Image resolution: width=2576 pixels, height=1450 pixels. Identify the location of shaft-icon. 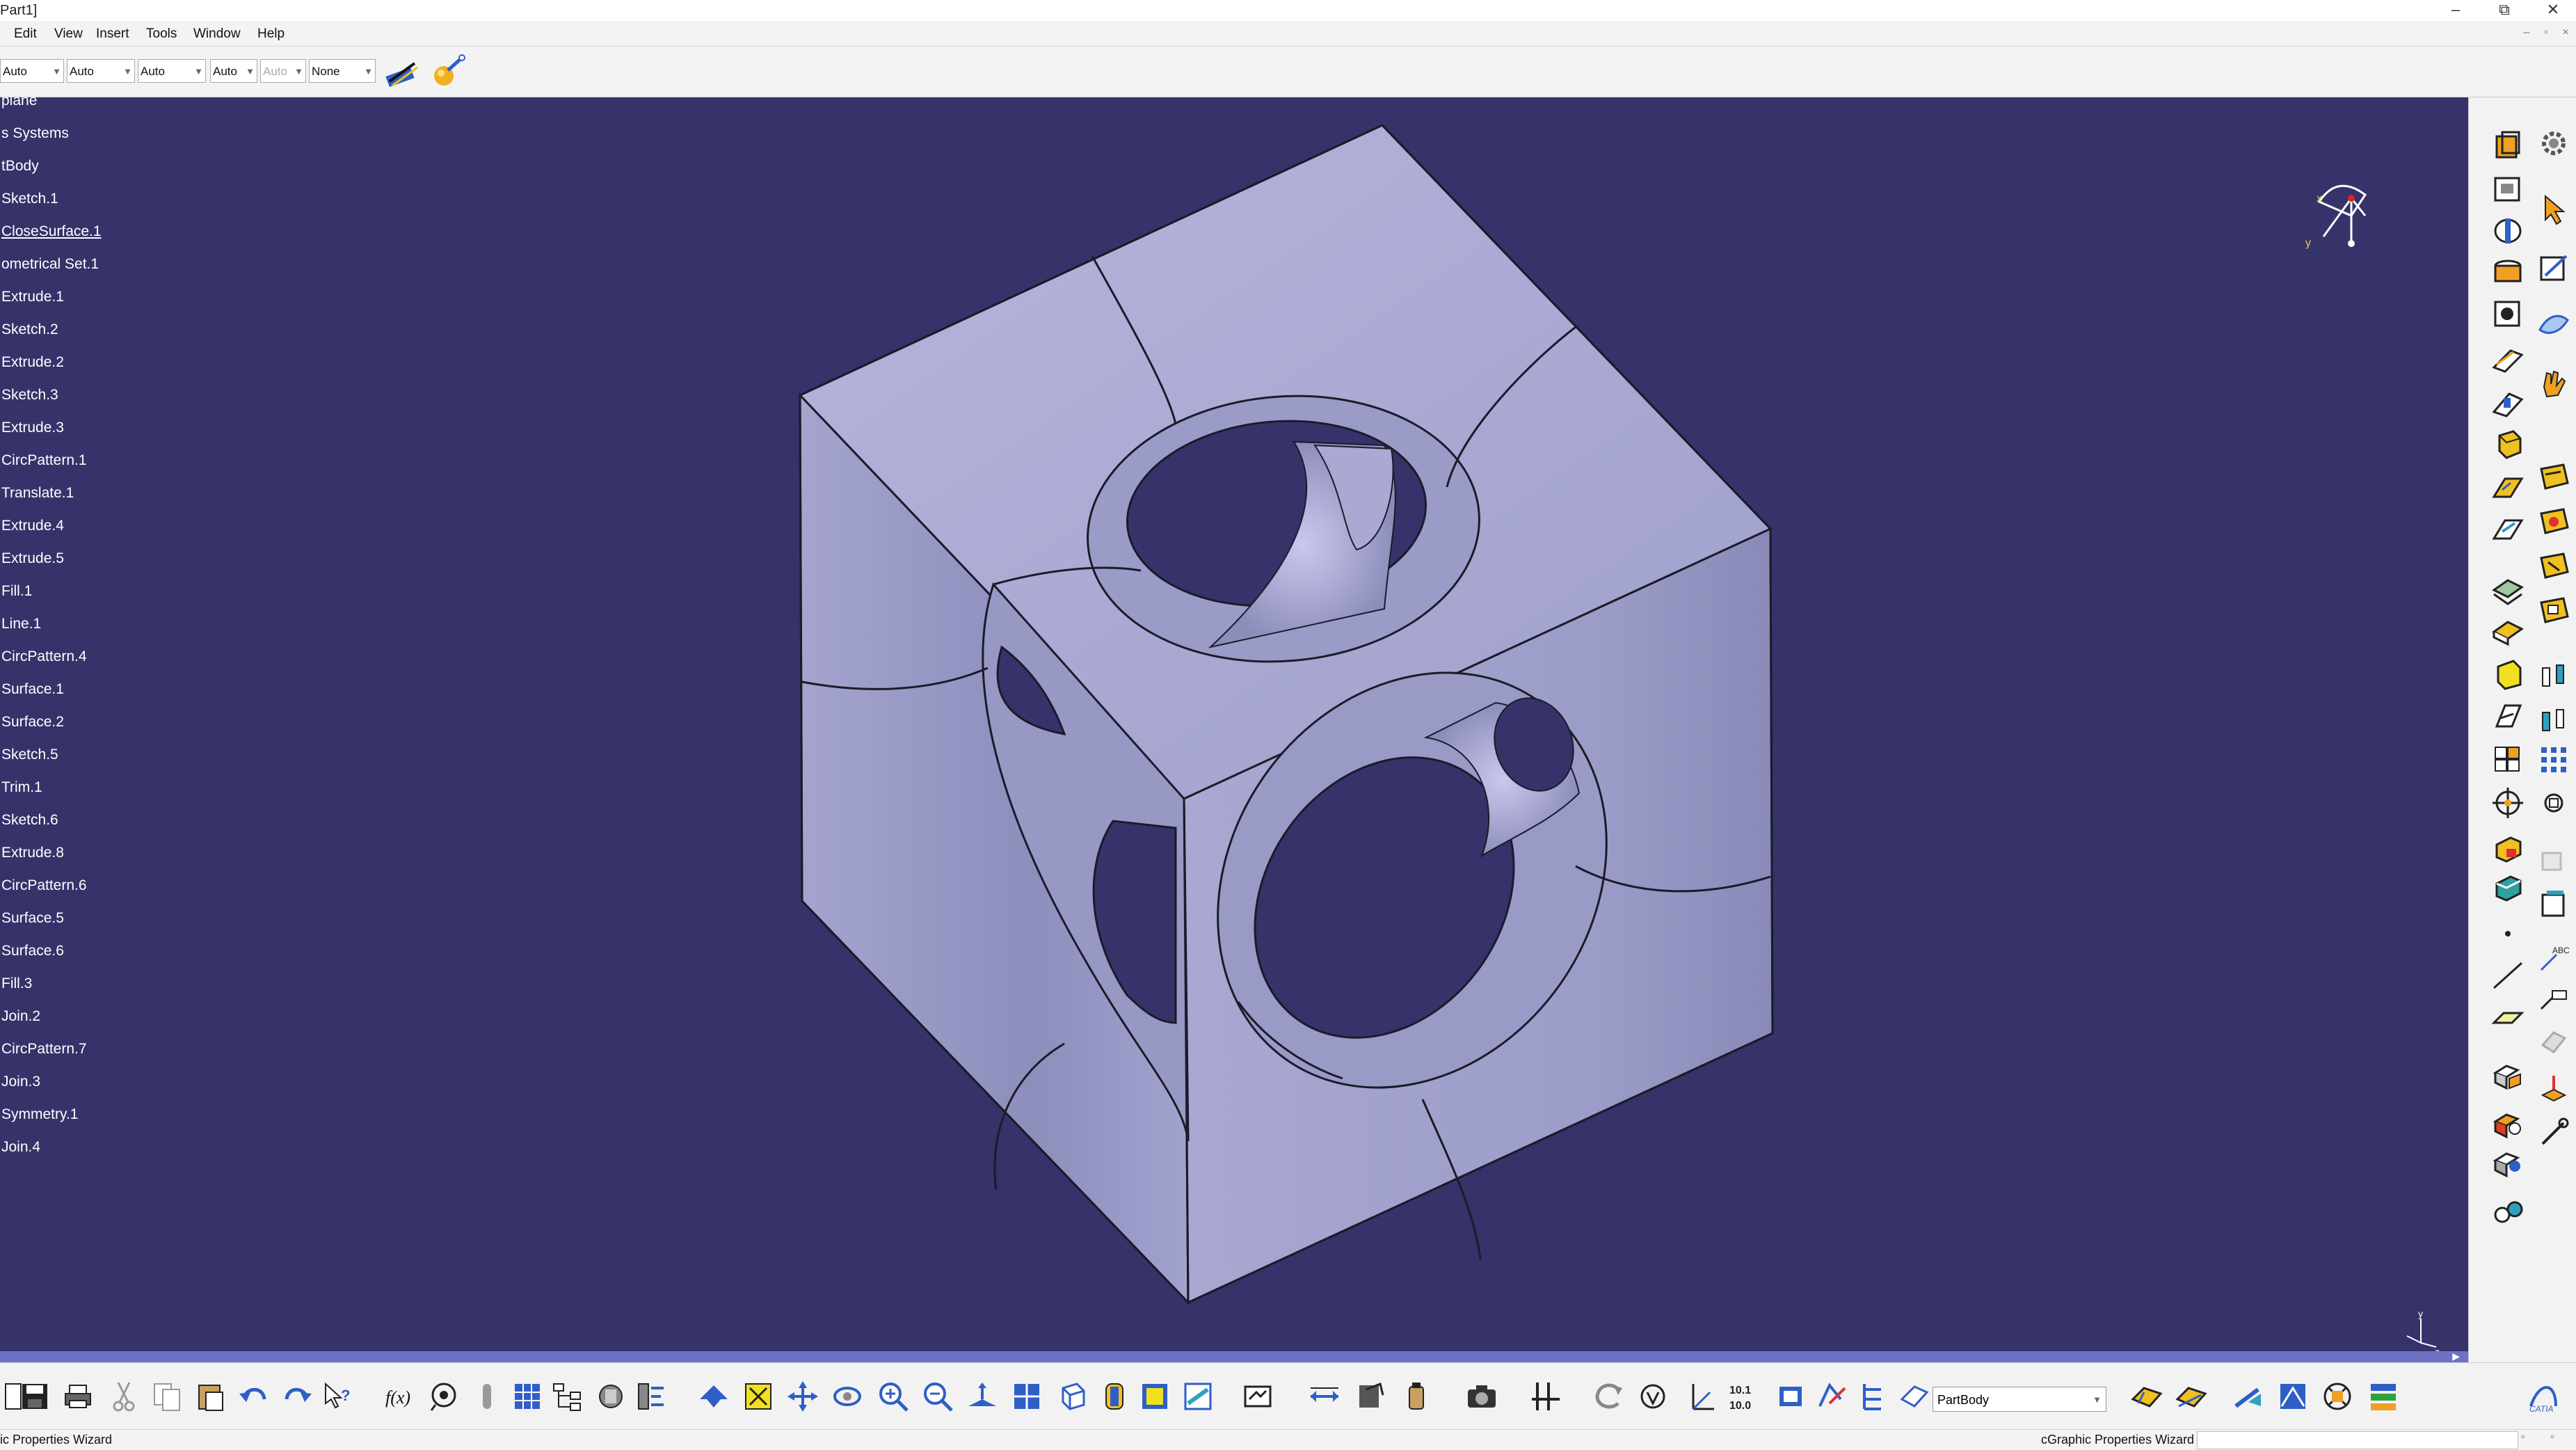
(2508, 231).